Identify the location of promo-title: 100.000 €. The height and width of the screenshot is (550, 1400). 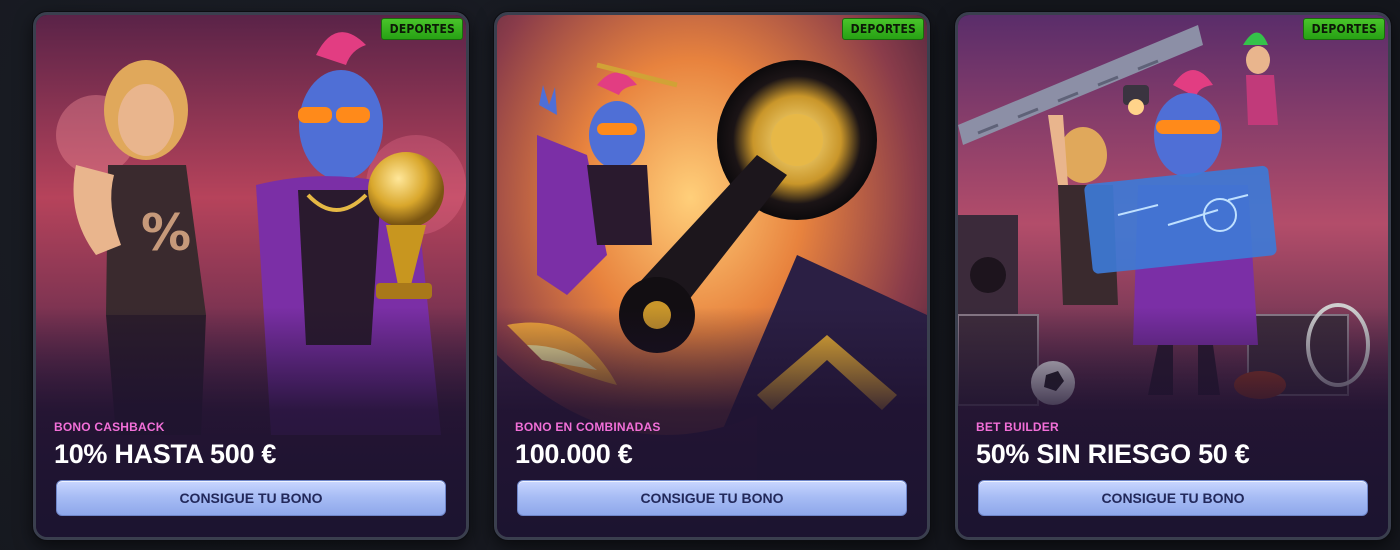
(574, 454).